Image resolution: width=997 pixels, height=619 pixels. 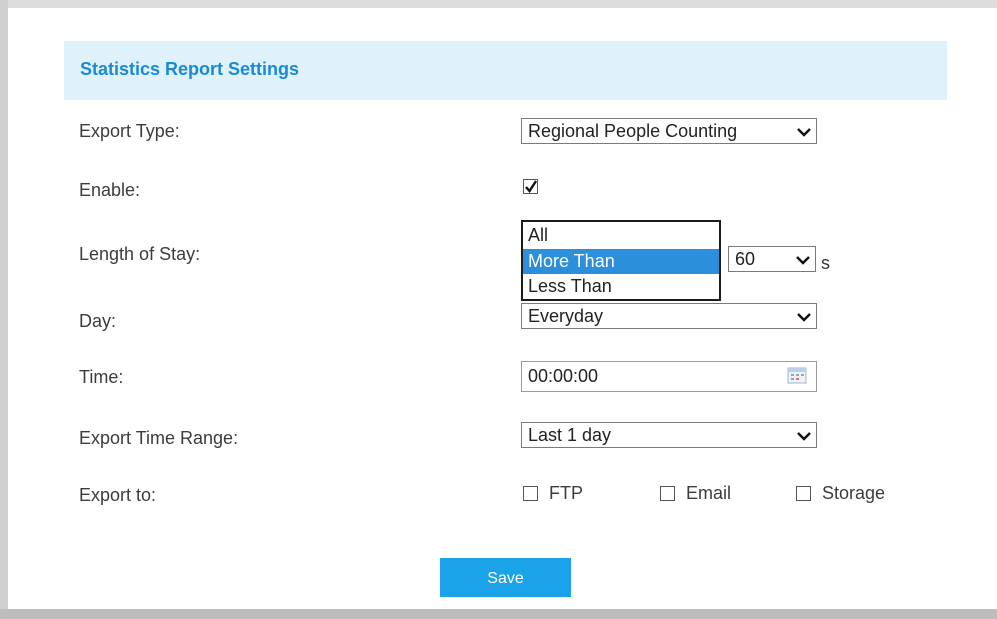 I want to click on storage-checkbox, so click(x=803, y=493).